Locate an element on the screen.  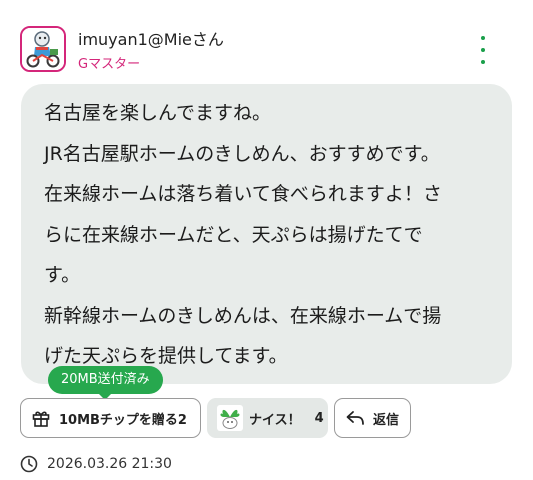
timestamp: 2026.03.26 21:30 is located at coordinates (109, 464).